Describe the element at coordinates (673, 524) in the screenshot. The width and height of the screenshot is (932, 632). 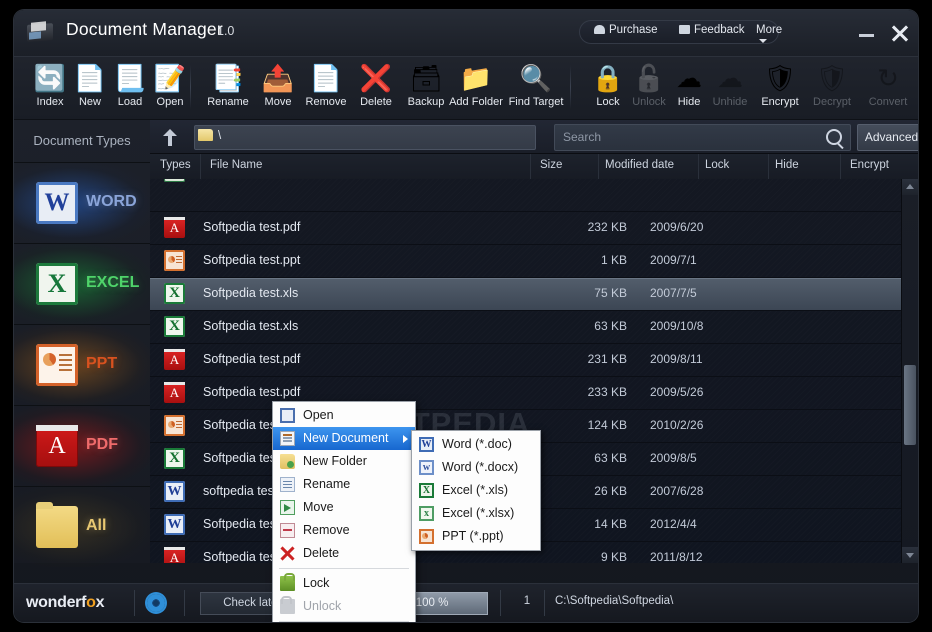
I see `file-modified-date: 2012/4/4` at that location.